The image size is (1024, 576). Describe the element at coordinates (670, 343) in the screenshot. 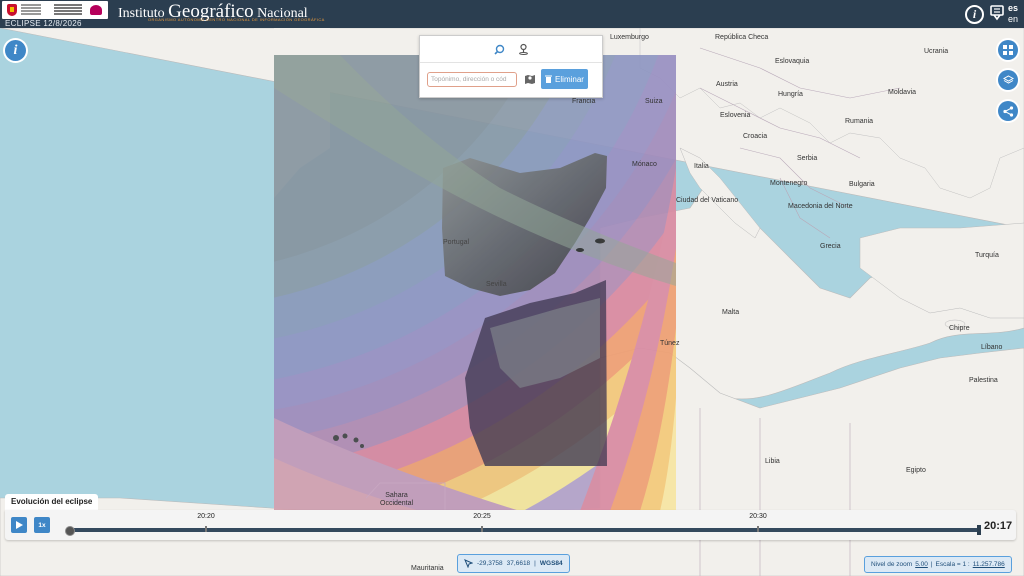

I see `label-tunez: Túnez` at that location.